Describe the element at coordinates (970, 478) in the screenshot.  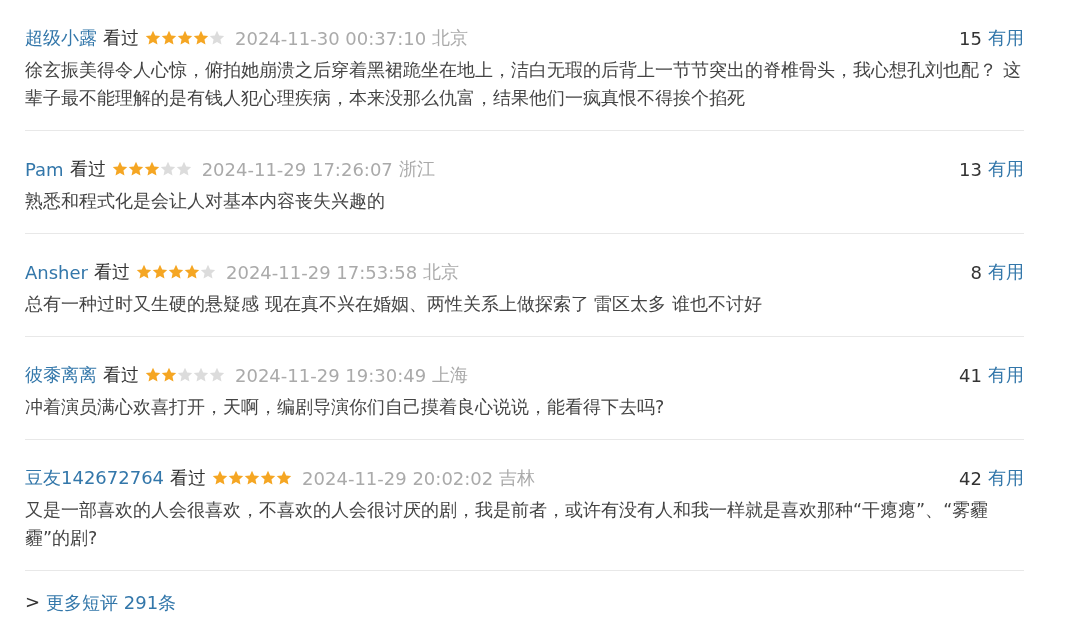
I see `vote-count: 42` at that location.